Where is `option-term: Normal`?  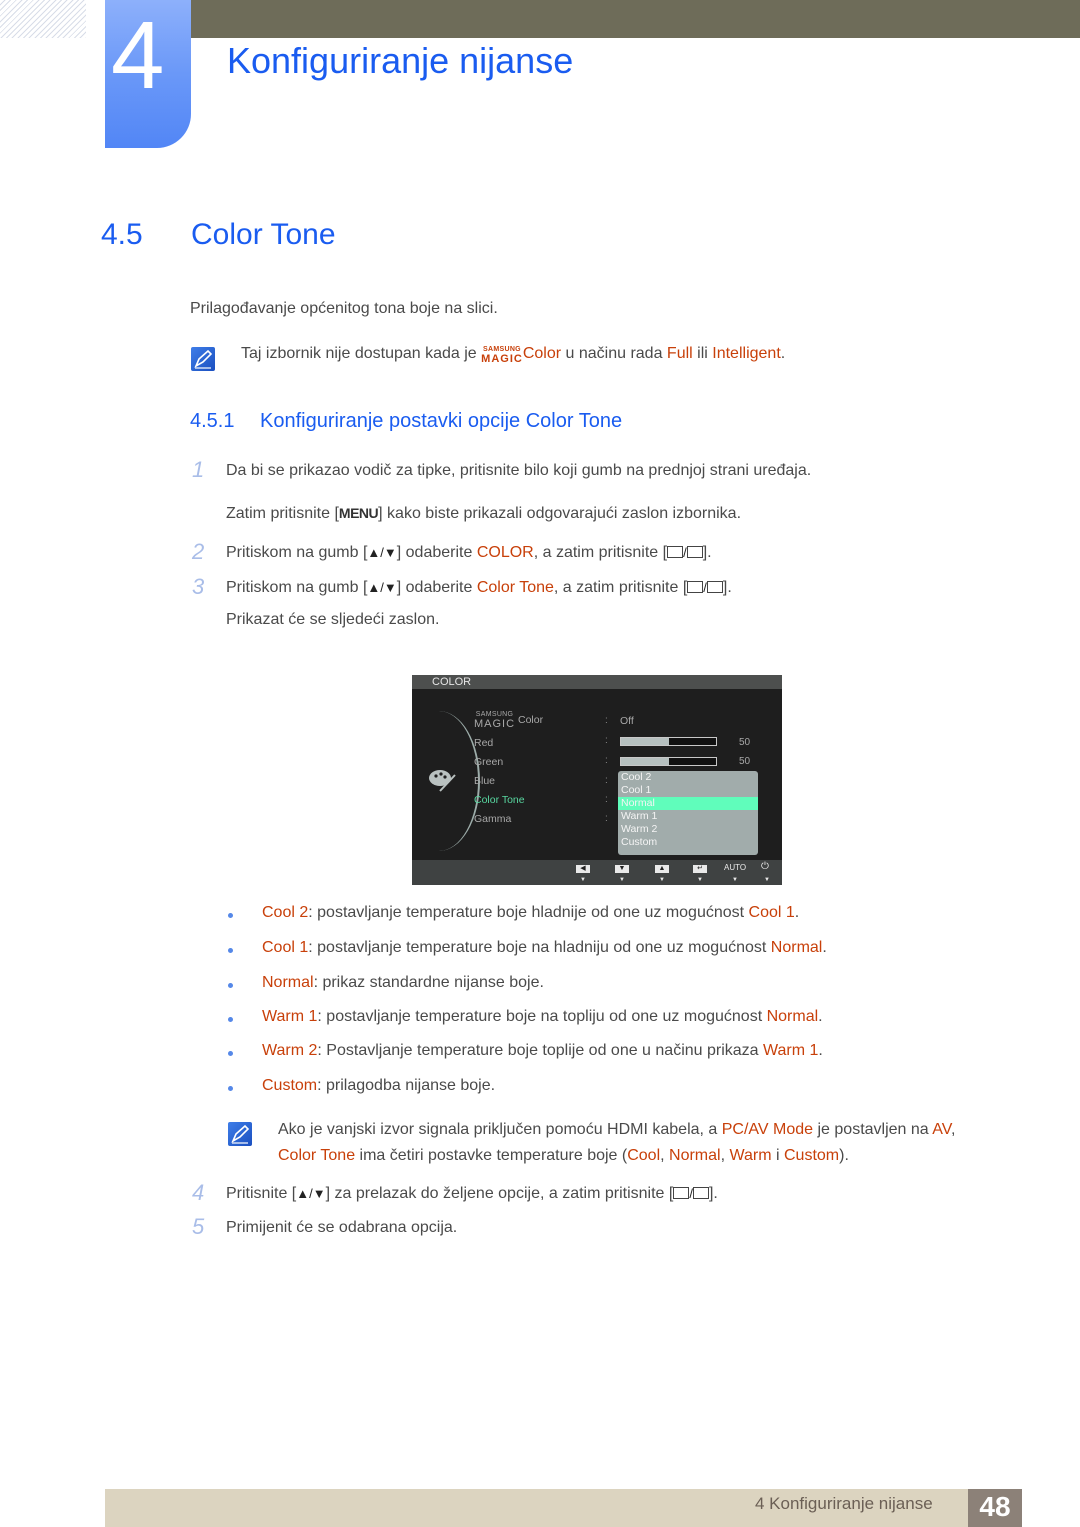 option-term: Normal is located at coordinates (288, 982).